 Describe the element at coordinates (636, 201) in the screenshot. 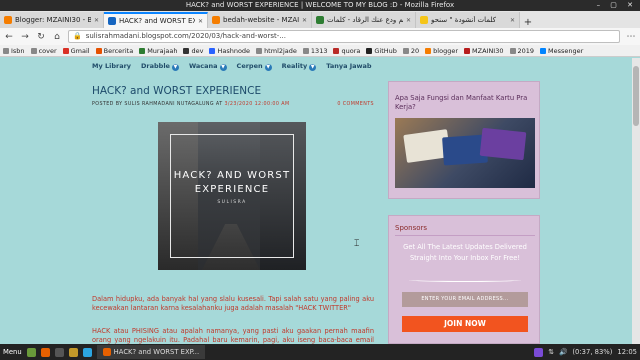

I see `page-scrollbar` at that location.